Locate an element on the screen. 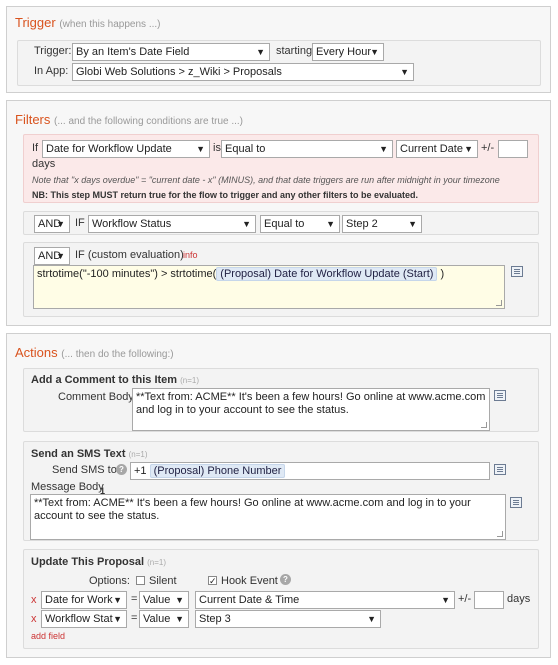 Image resolution: width=558 pixels, height=665 pixels. options-label: Options: is located at coordinates (109, 581).